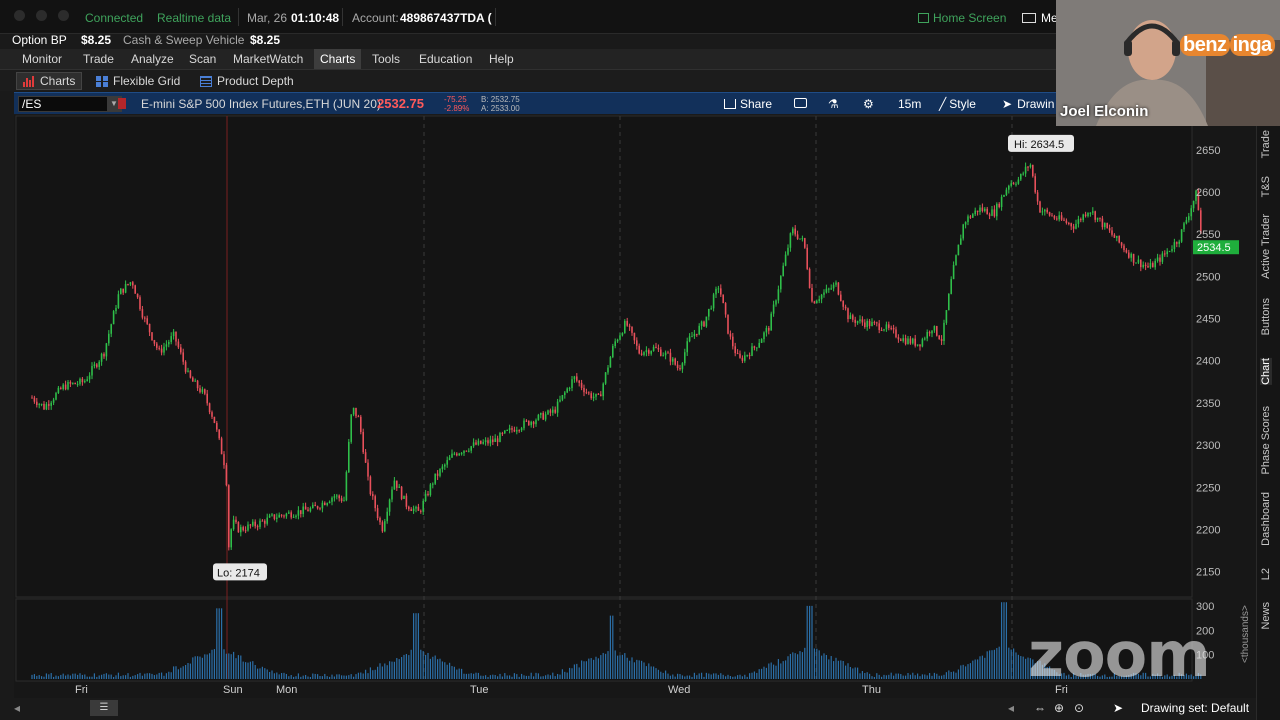 The height and width of the screenshot is (720, 1280). Describe the element at coordinates (268, 59) in the screenshot. I see `tab-marketwatch: MarketWatch` at that location.